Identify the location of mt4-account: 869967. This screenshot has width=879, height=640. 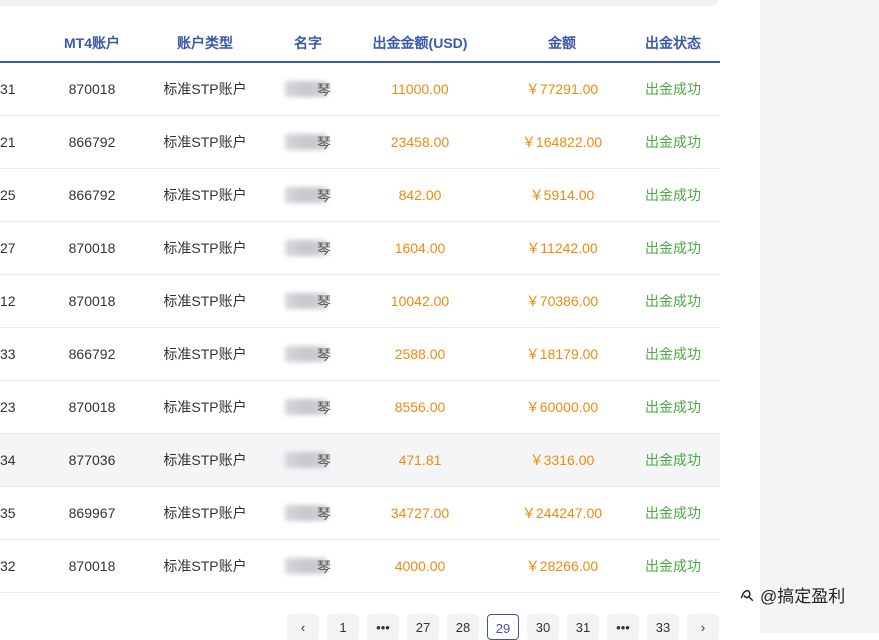
(92, 513).